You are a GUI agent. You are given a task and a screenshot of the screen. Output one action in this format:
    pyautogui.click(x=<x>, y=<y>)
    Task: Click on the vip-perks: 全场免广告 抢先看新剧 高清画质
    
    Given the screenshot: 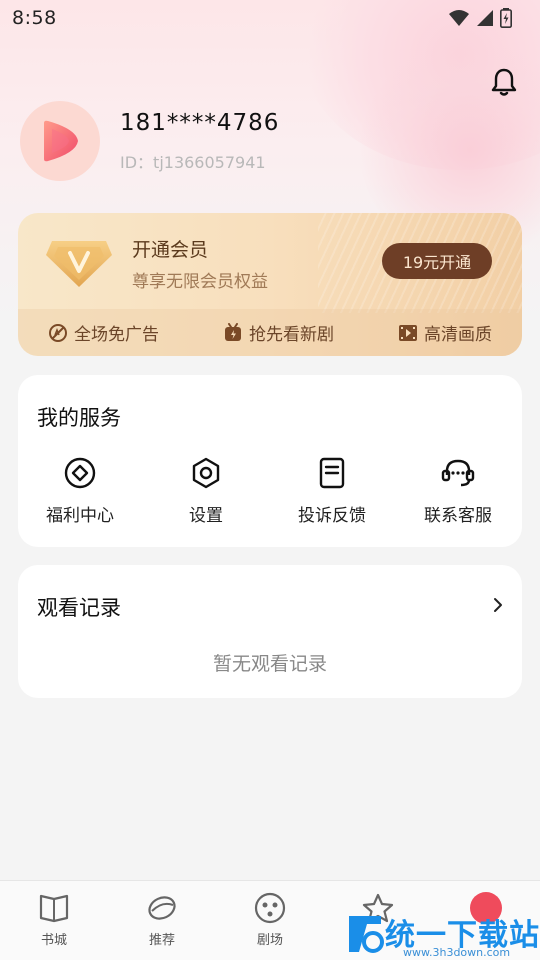 What is the action you would take?
    pyautogui.click(x=270, y=332)
    